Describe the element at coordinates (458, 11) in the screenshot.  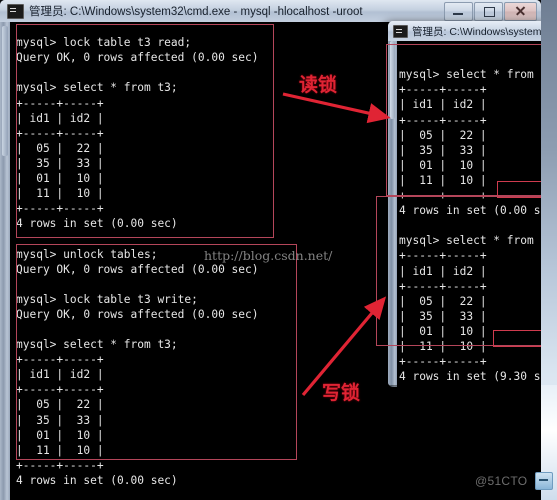
I see `minimize-button` at that location.